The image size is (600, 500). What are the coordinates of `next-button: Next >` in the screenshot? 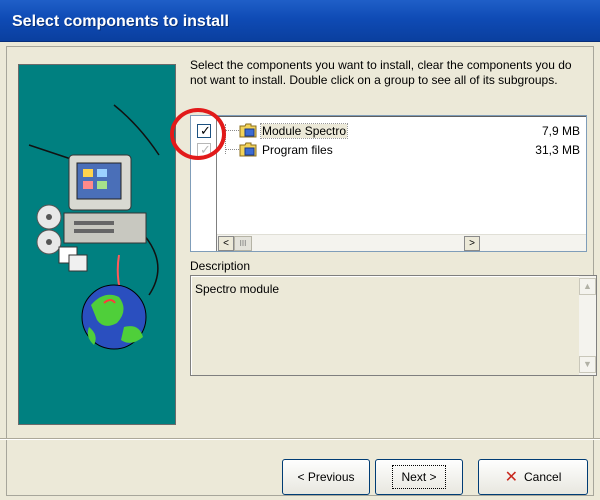 It's located at (419, 477).